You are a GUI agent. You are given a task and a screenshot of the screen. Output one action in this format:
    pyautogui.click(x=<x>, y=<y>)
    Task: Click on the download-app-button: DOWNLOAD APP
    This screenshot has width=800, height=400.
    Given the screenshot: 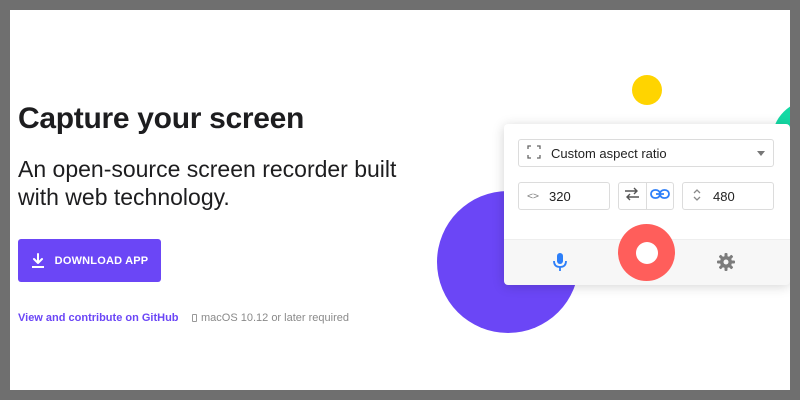 What is the action you would take?
    pyautogui.click(x=89, y=260)
    